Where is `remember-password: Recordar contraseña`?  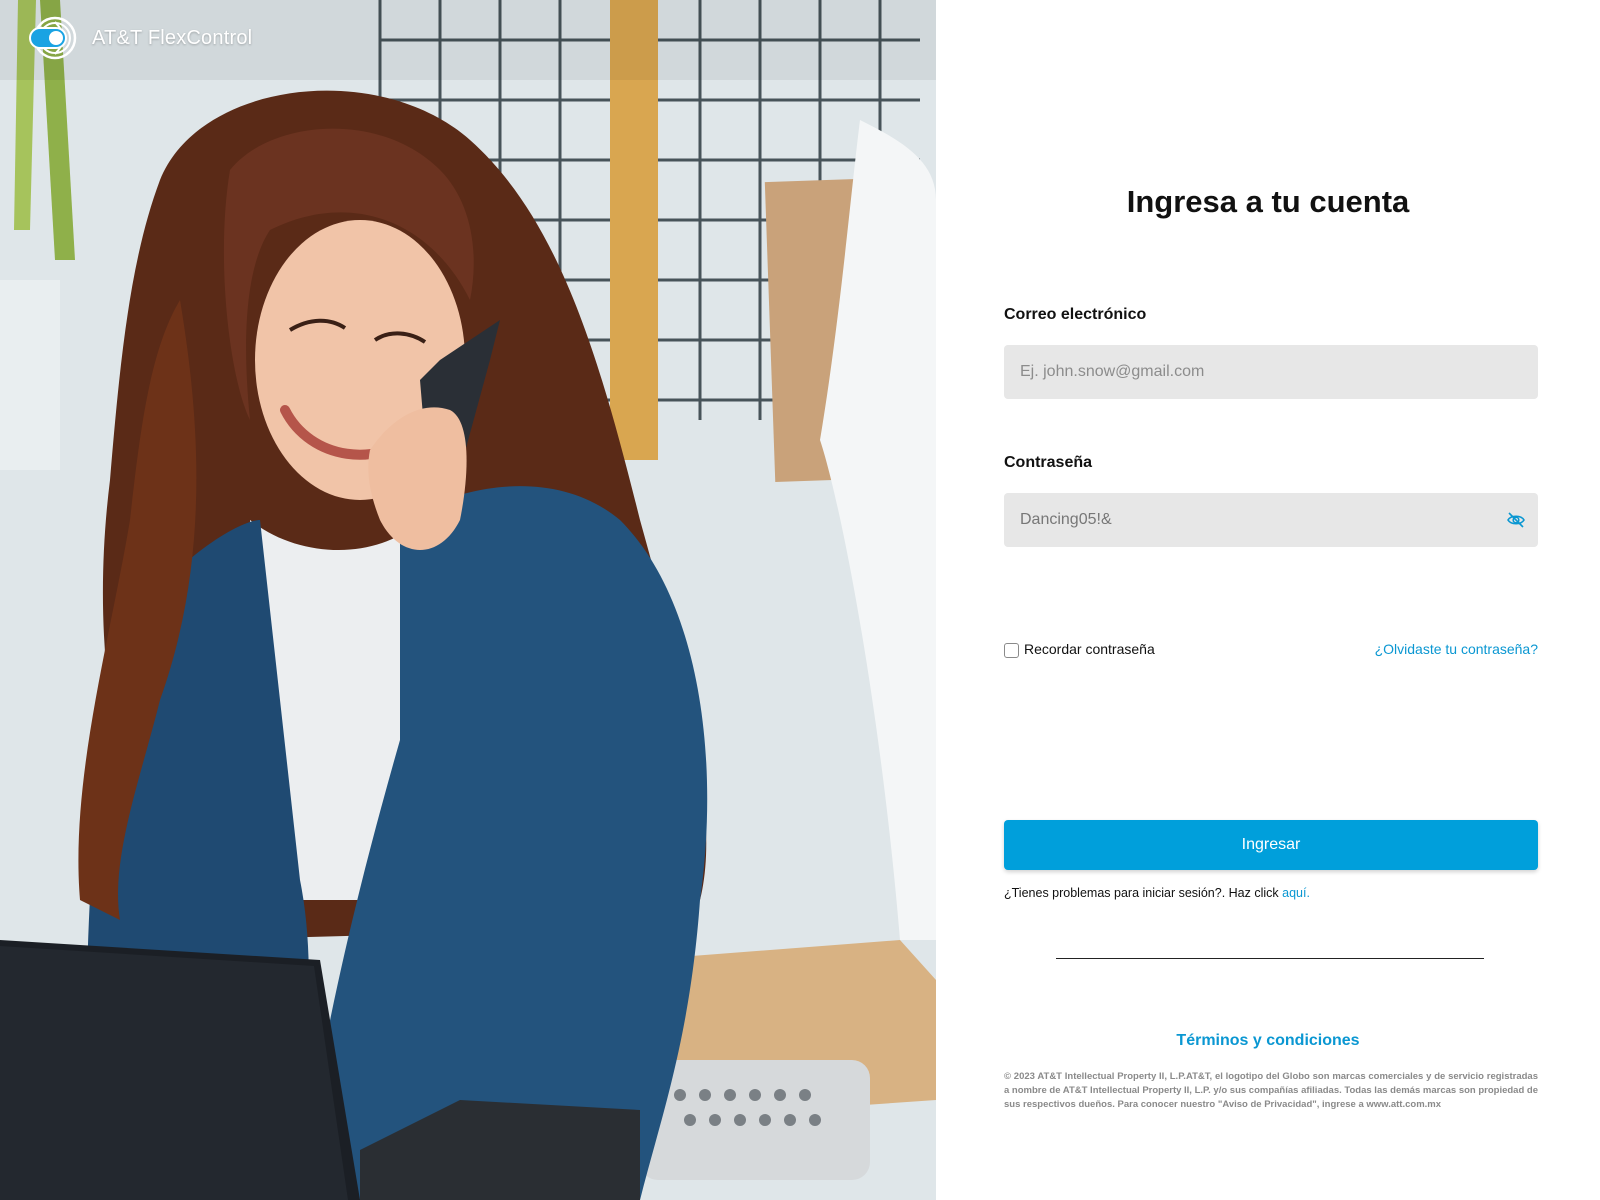
remember-password: Recordar contraseña is located at coordinates (1079, 649).